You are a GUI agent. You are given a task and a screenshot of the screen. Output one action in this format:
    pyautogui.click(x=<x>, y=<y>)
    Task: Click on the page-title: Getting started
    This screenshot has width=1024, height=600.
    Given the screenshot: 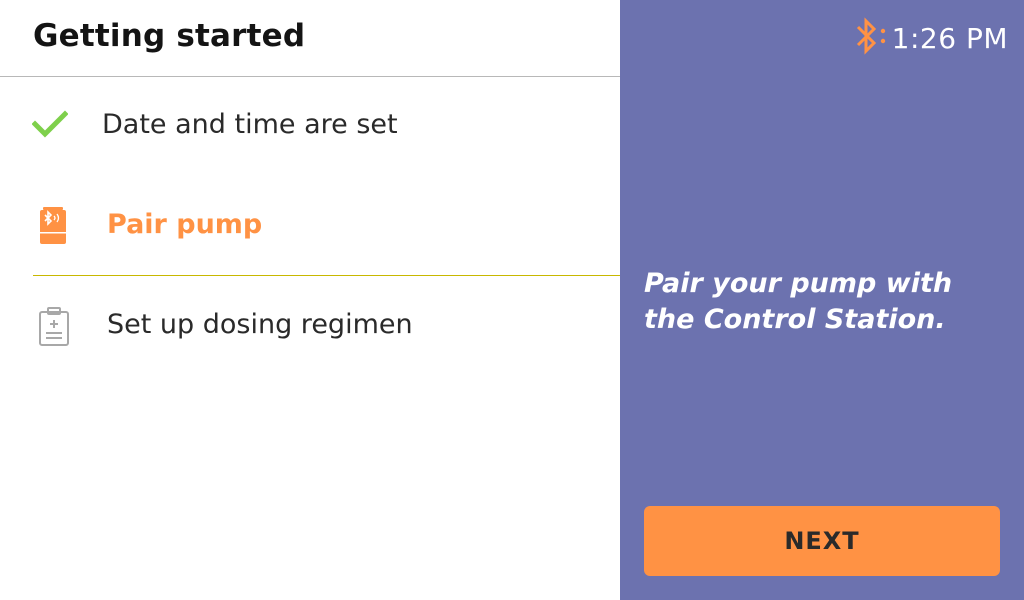 What is the action you would take?
    pyautogui.click(x=169, y=36)
    